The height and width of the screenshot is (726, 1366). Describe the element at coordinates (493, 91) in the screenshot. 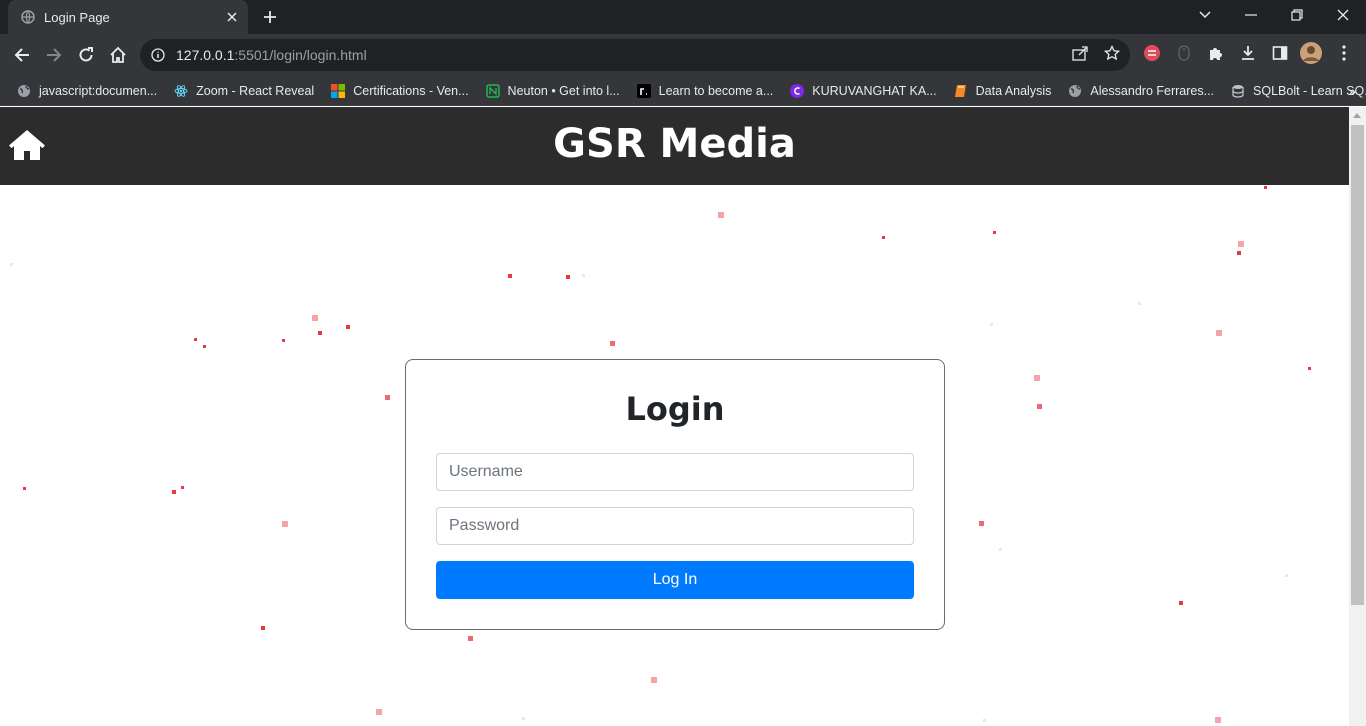

I see `neuton-icon` at that location.